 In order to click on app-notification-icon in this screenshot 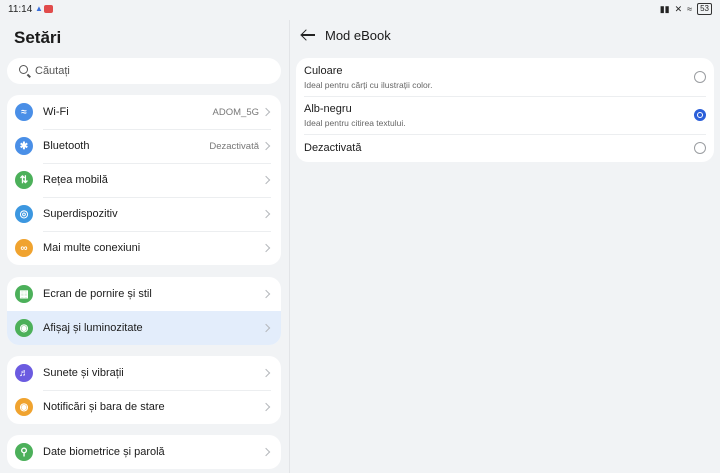, I will do `click(48, 9)`.